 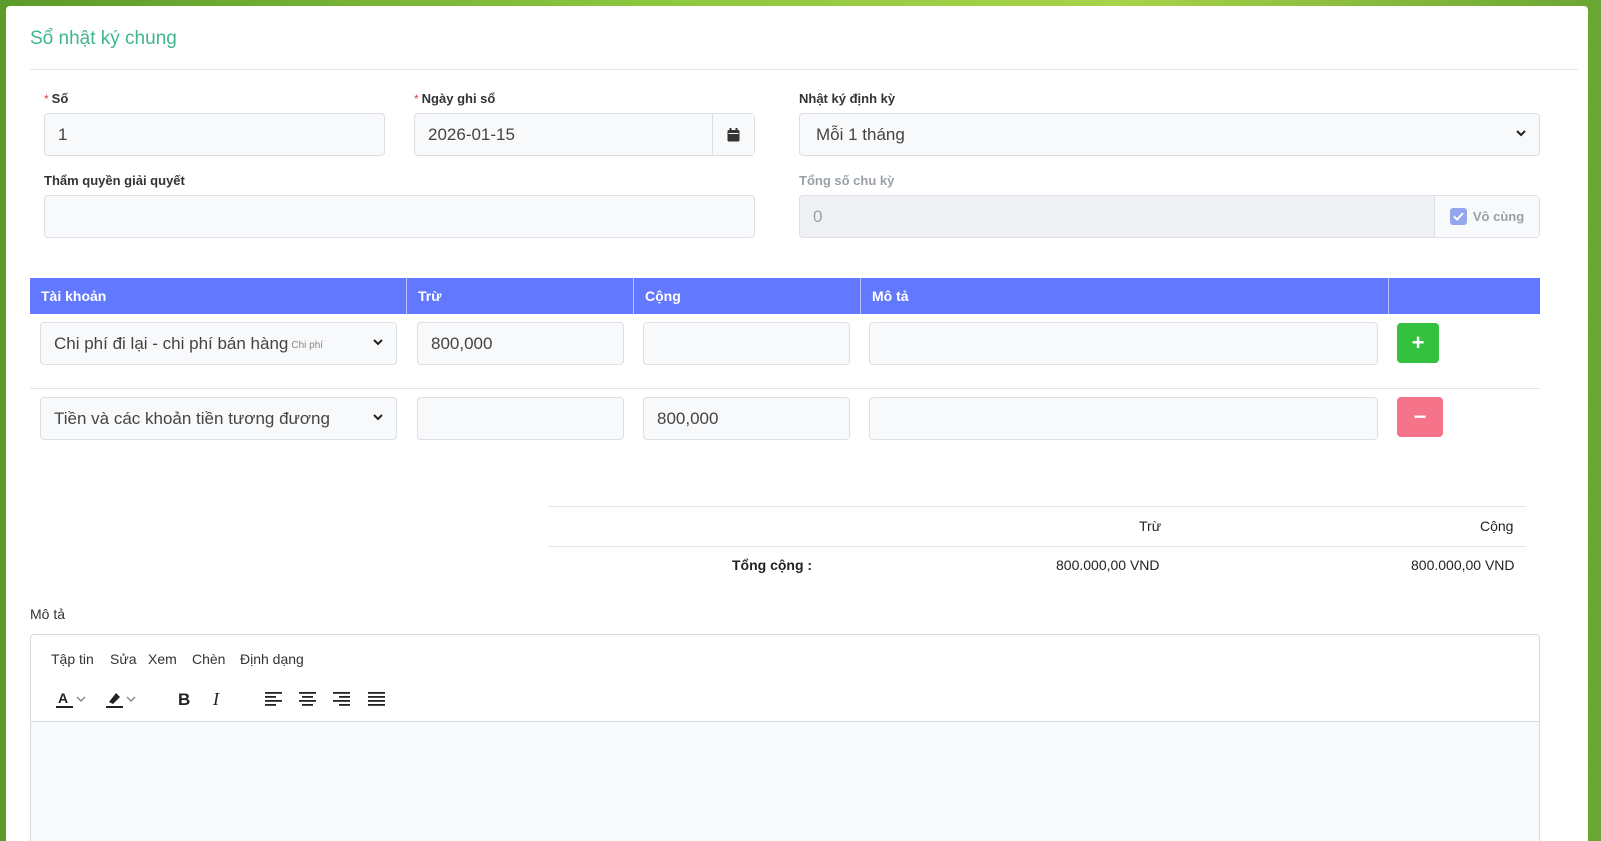 What do you see at coordinates (584, 134) in the screenshot?
I see `date-input: 2026-01-15` at bounding box center [584, 134].